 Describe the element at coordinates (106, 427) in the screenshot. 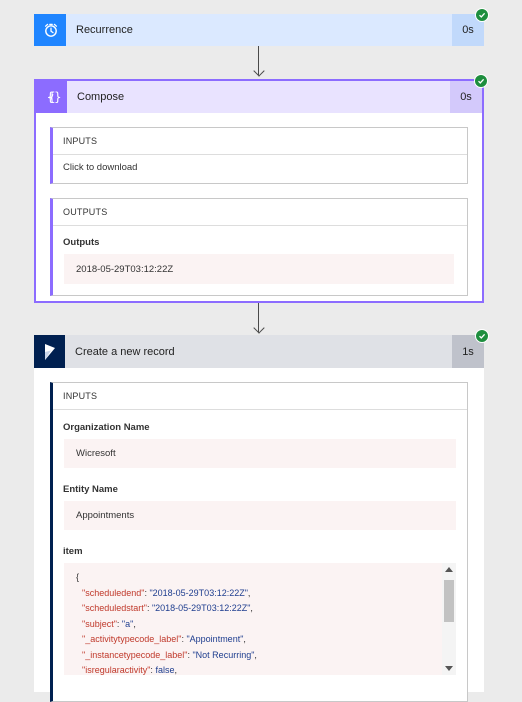

I see `organization-name-label: Organization Name` at that location.